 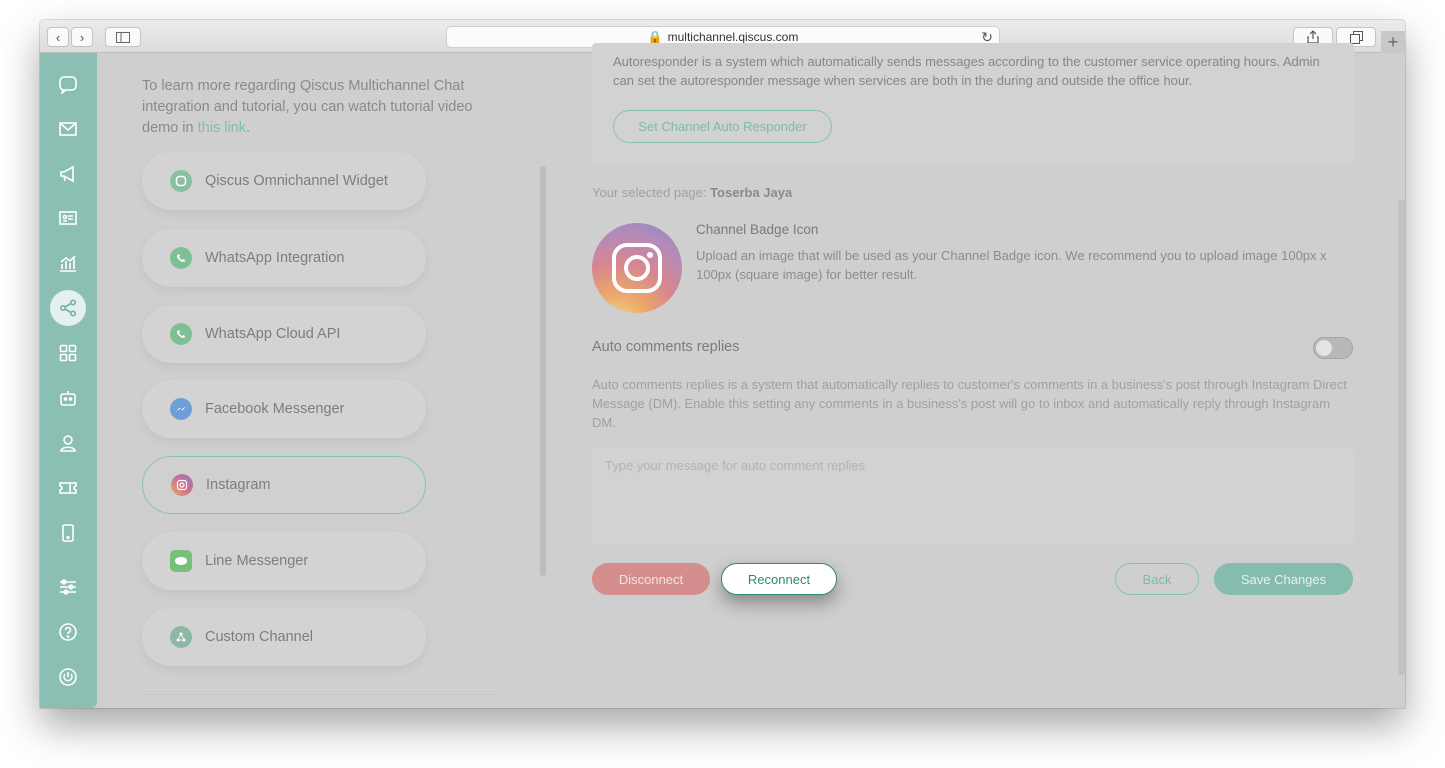 I want to click on set-auto-responder-button: Set Channel Auto Responder, so click(x=722, y=126).